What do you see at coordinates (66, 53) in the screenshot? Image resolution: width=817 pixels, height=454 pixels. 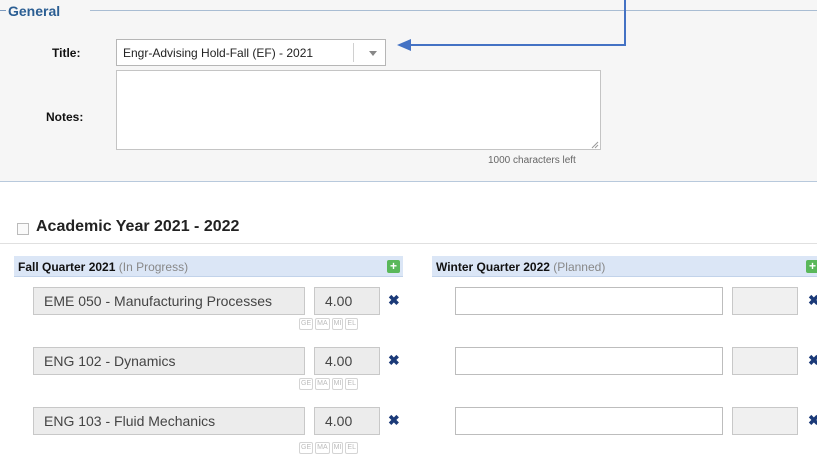 I see `title-label: Title:` at bounding box center [66, 53].